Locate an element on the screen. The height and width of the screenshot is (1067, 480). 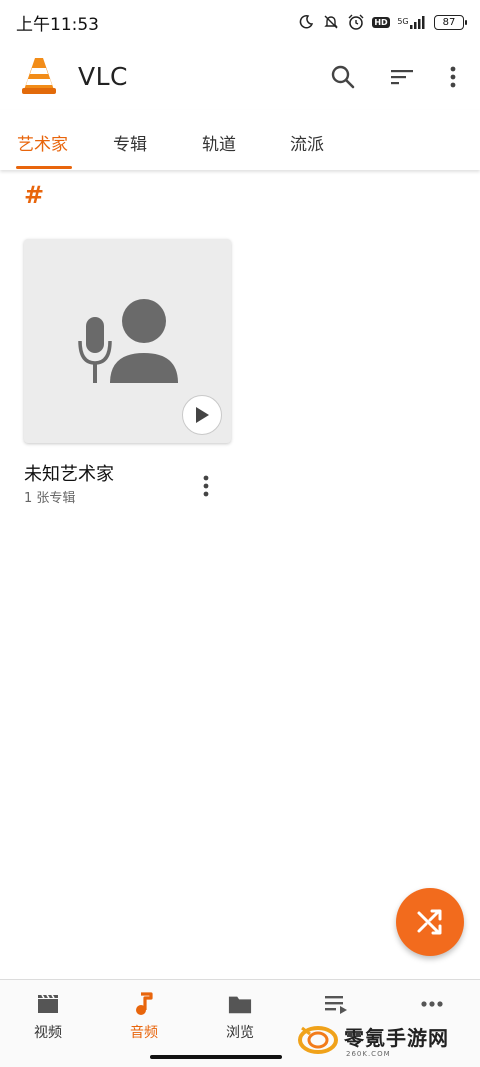
nav-audio-label: 音频 is located at coordinates (144, 1033).